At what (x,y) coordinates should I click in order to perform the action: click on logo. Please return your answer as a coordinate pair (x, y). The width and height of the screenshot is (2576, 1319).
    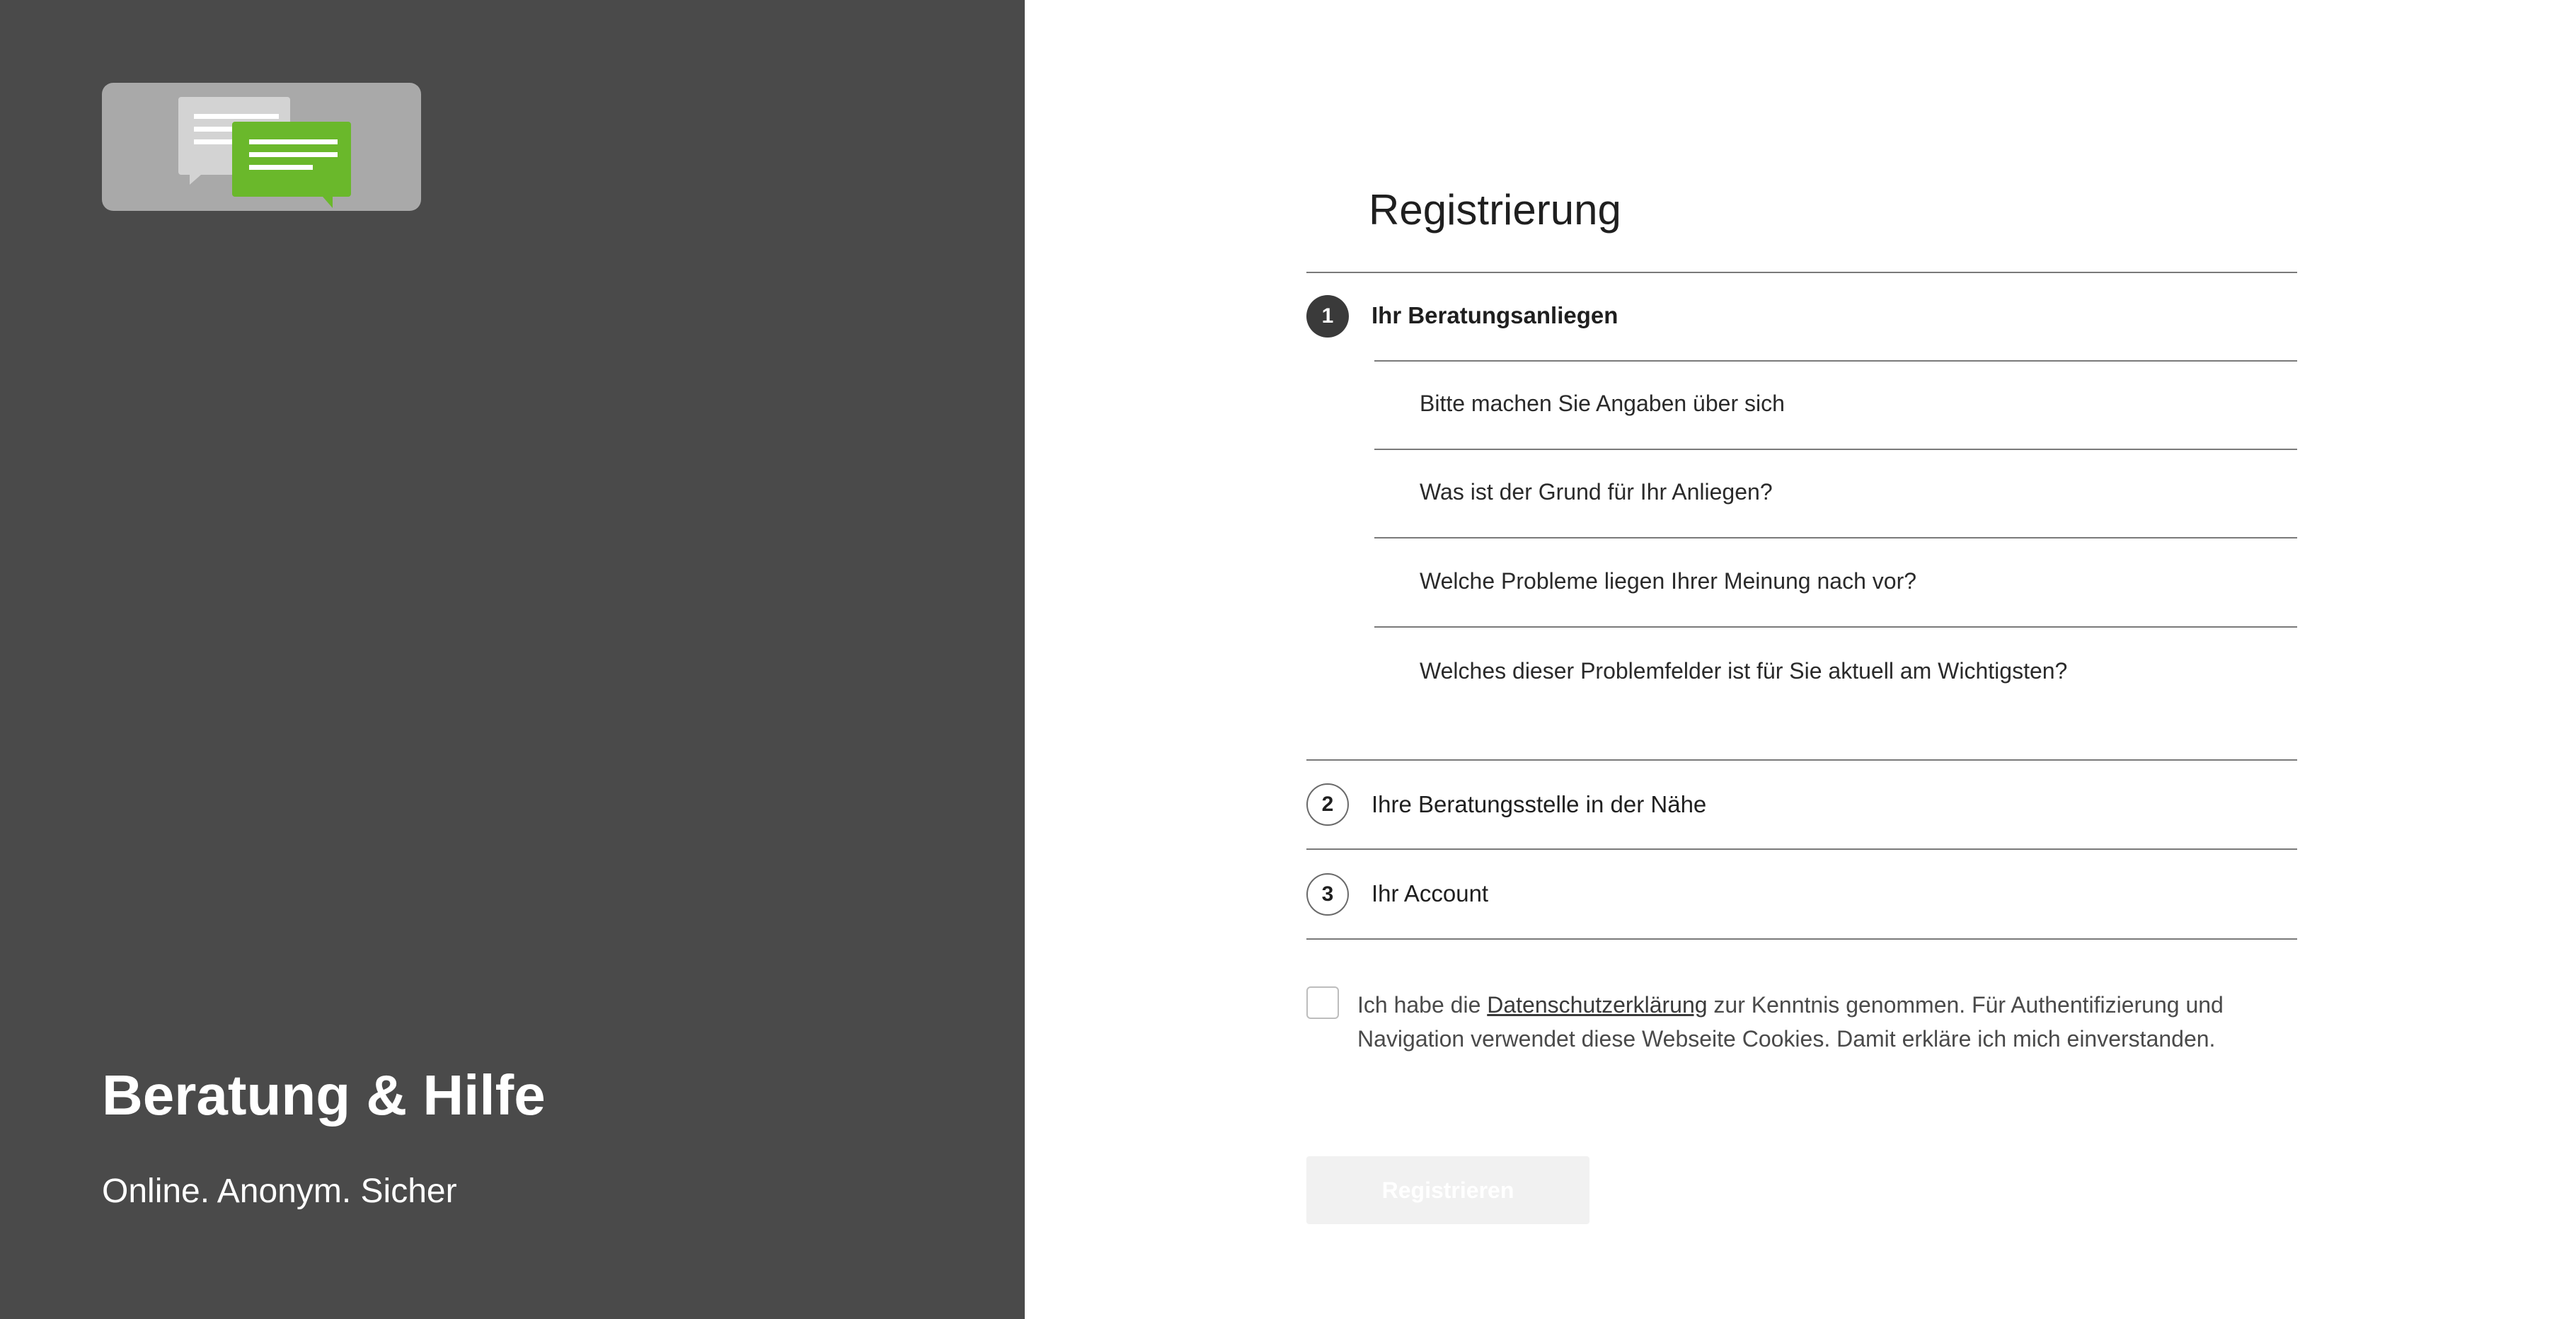
    Looking at the image, I should click on (262, 147).